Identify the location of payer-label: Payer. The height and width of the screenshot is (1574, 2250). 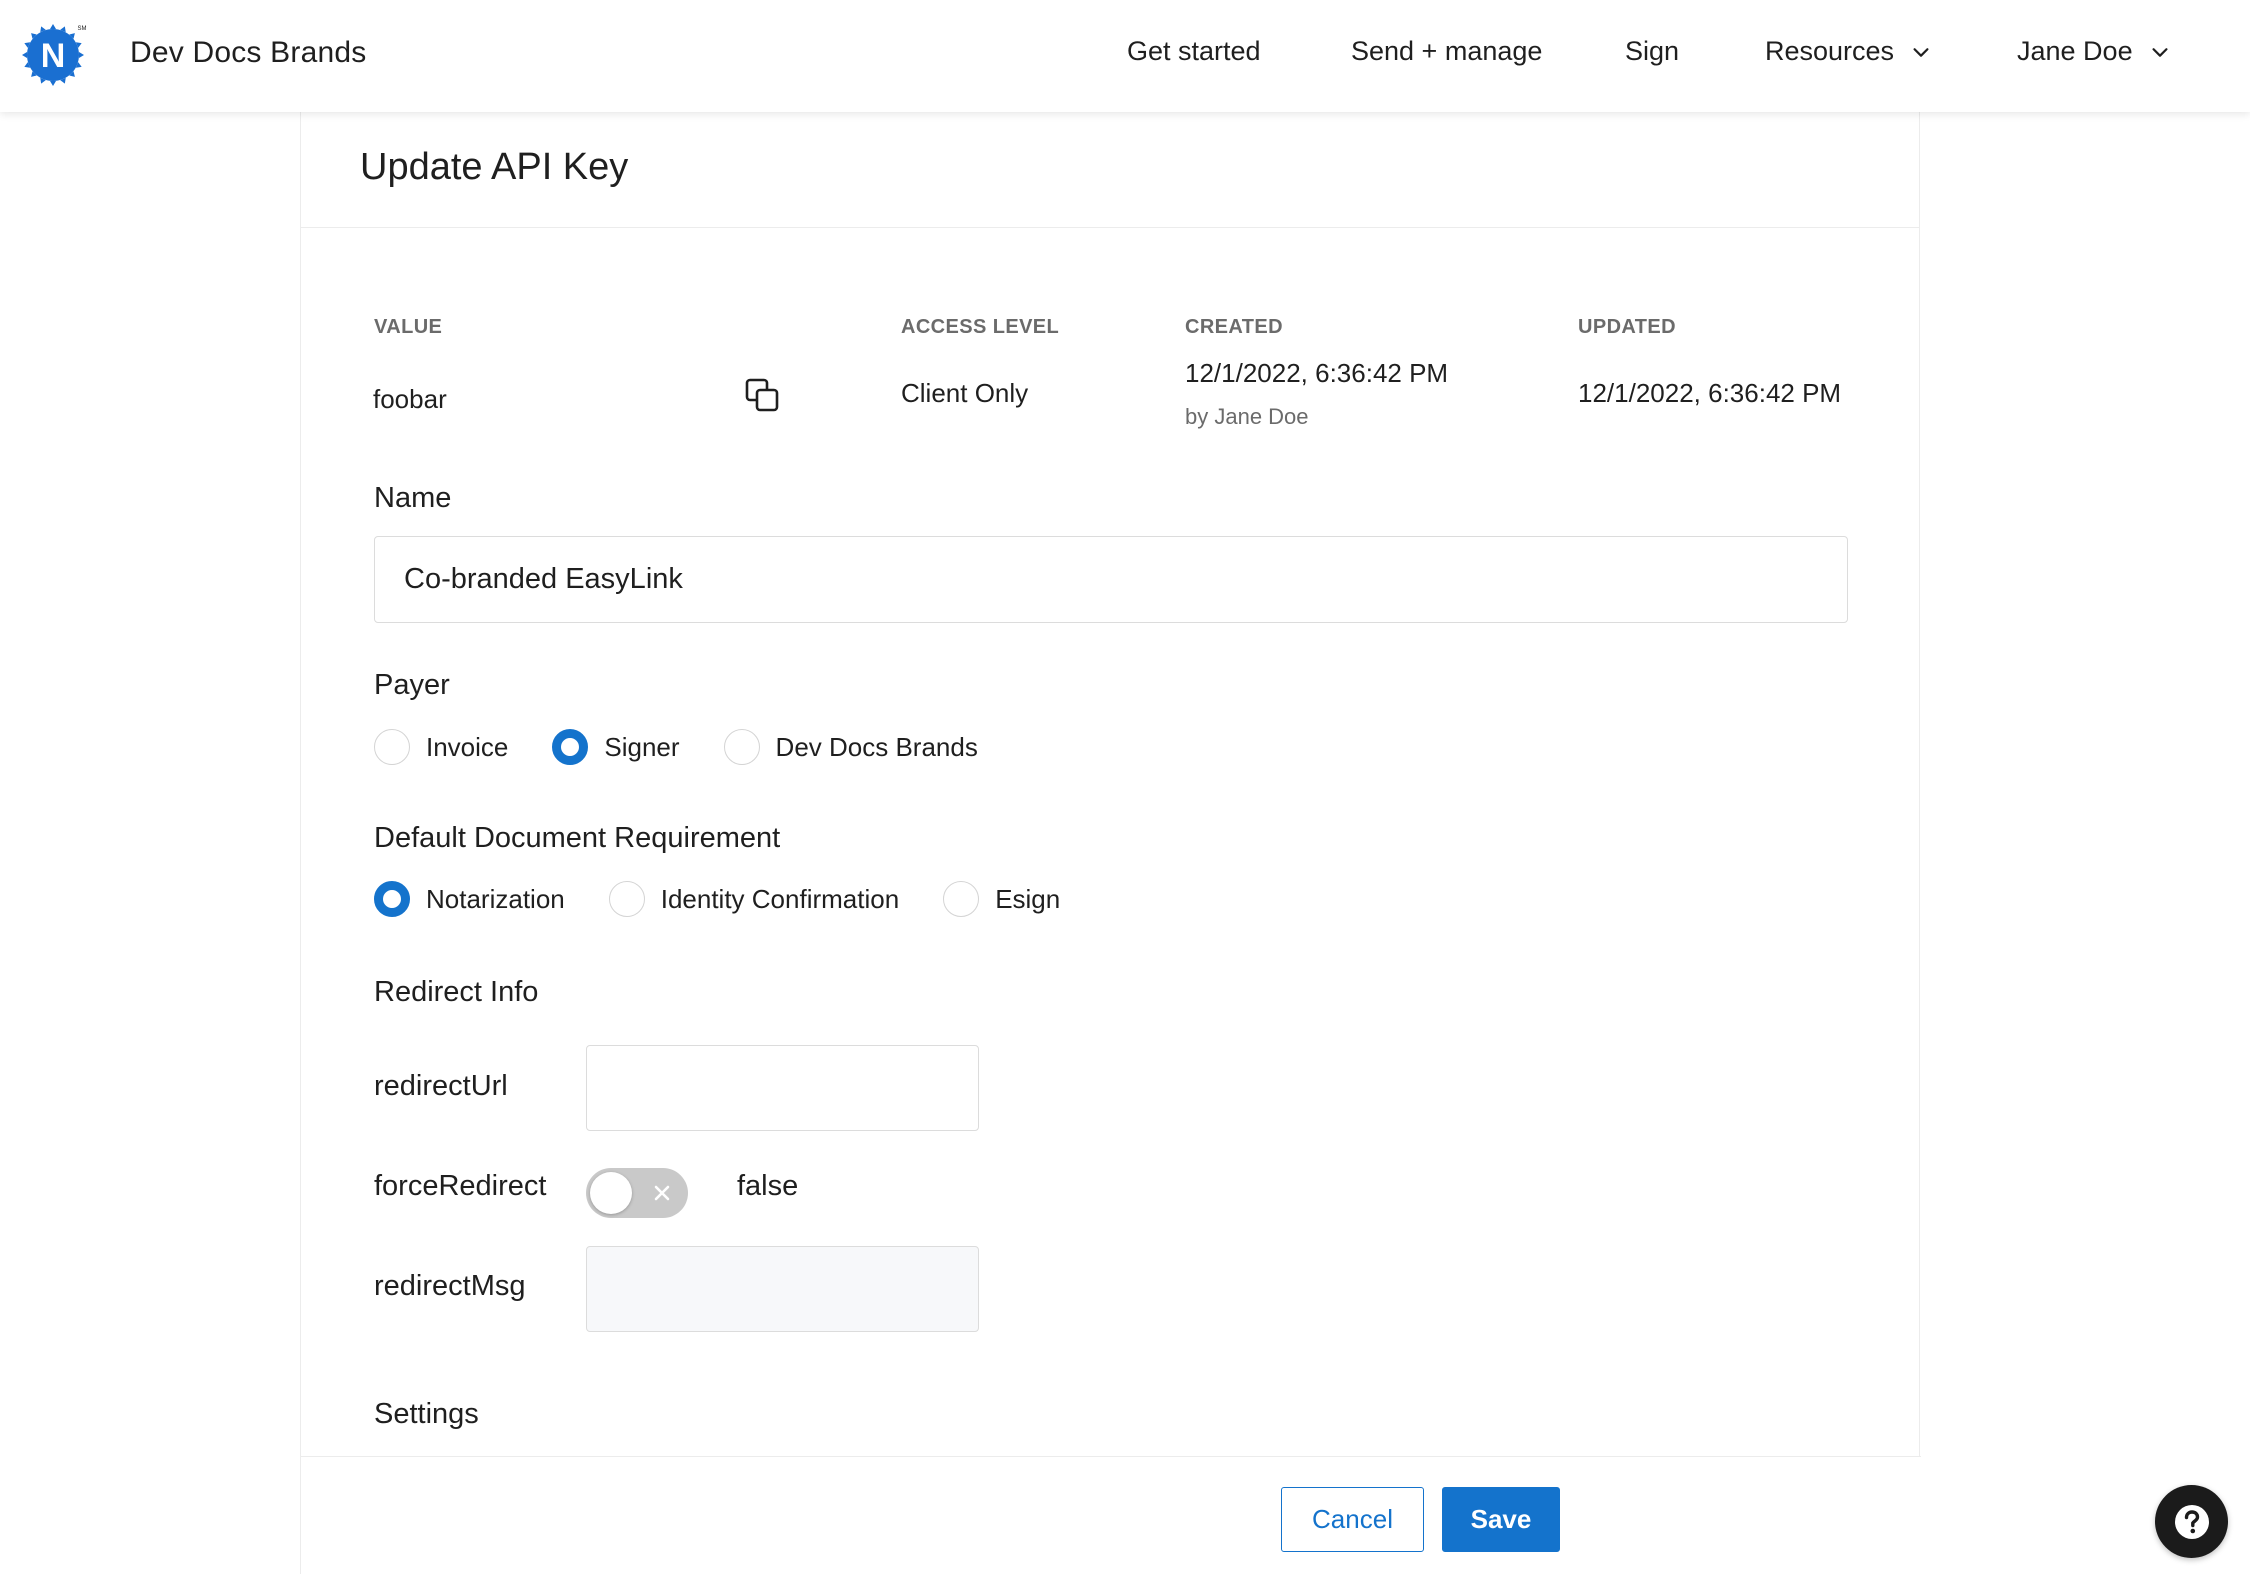
(412, 685).